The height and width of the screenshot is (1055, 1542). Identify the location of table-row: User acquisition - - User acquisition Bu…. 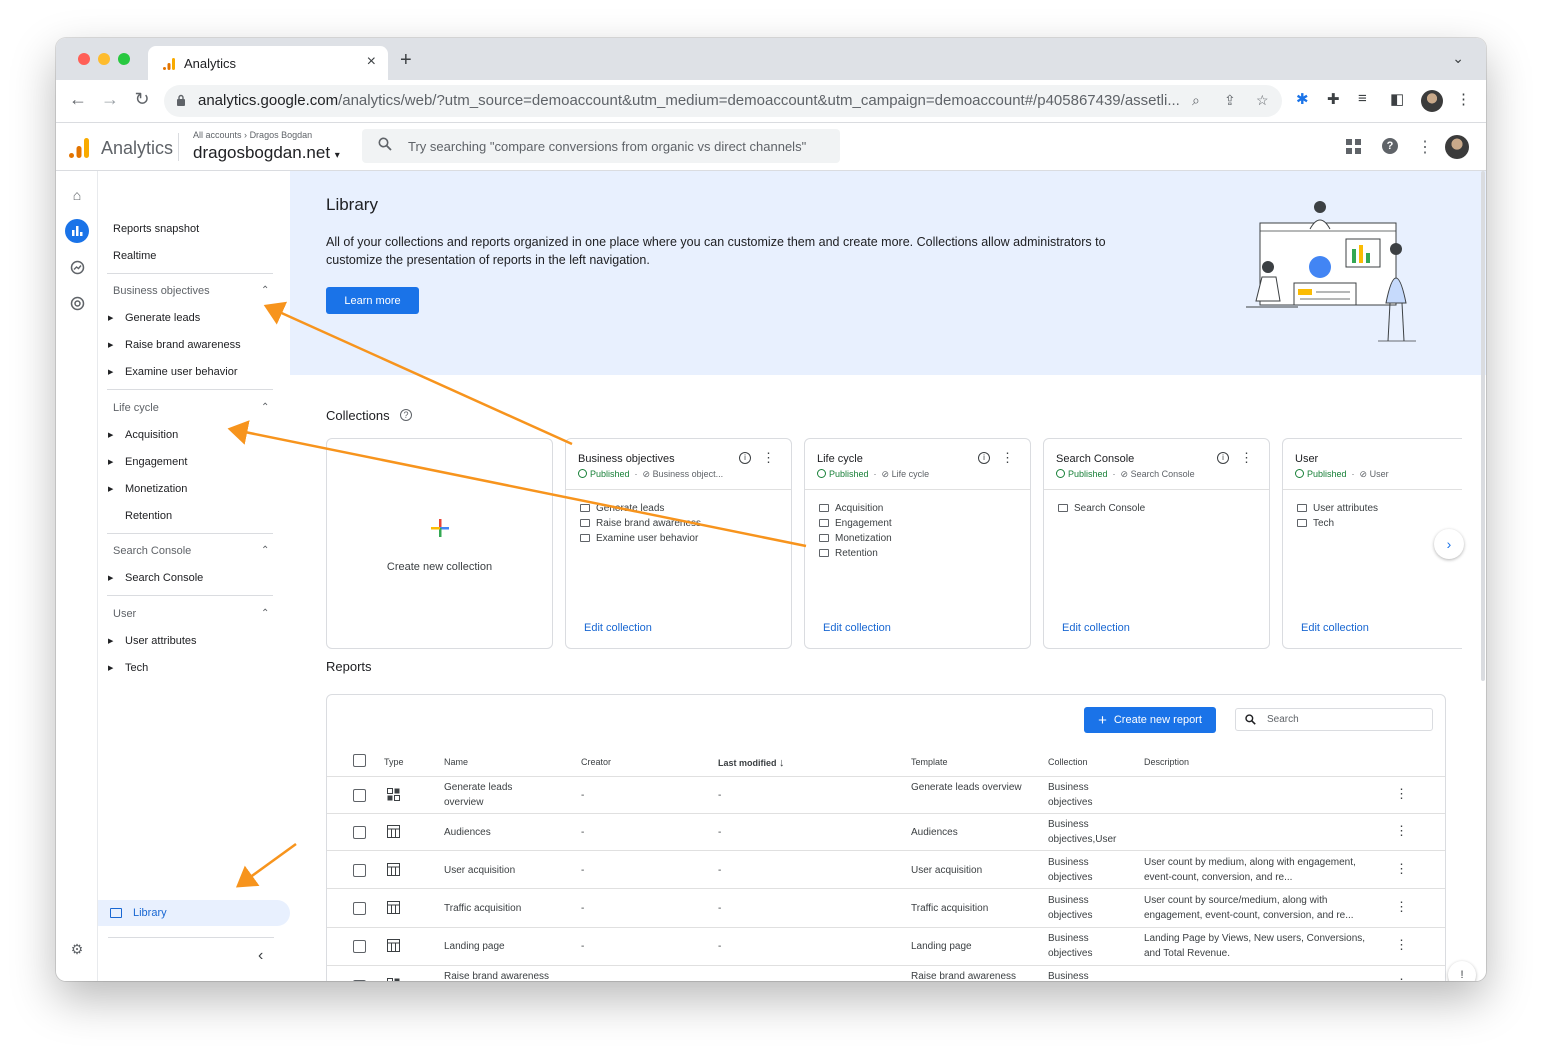
(886, 869).